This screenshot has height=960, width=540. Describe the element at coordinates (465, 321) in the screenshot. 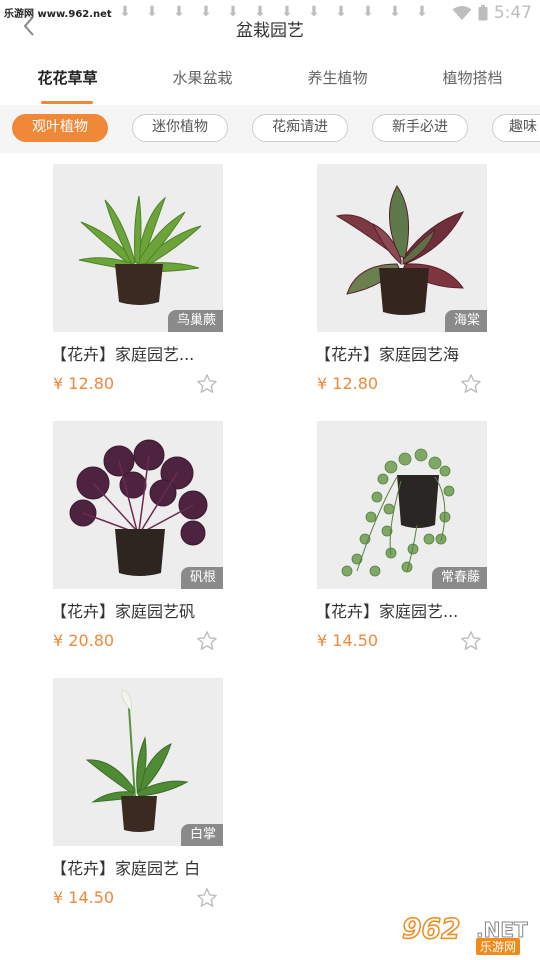

I see `plant-name-badge: 海棠` at that location.